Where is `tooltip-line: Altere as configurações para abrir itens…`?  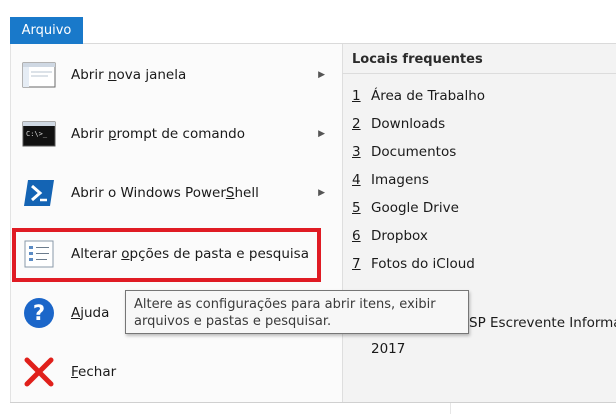
tooltip-line: Altere as configurações para abrir itens… is located at coordinates (285, 304).